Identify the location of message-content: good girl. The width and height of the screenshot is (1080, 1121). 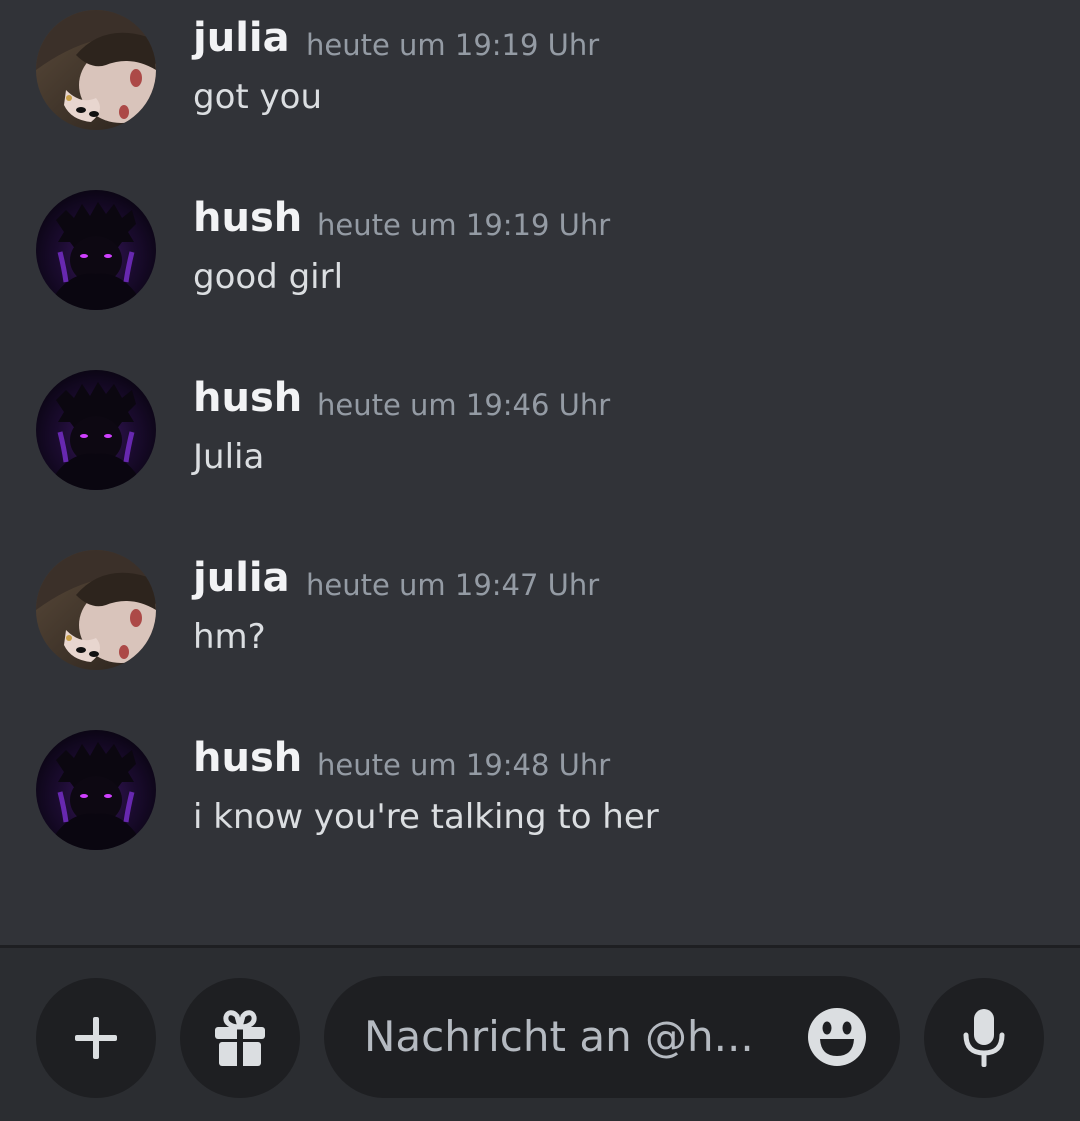
(268, 277).